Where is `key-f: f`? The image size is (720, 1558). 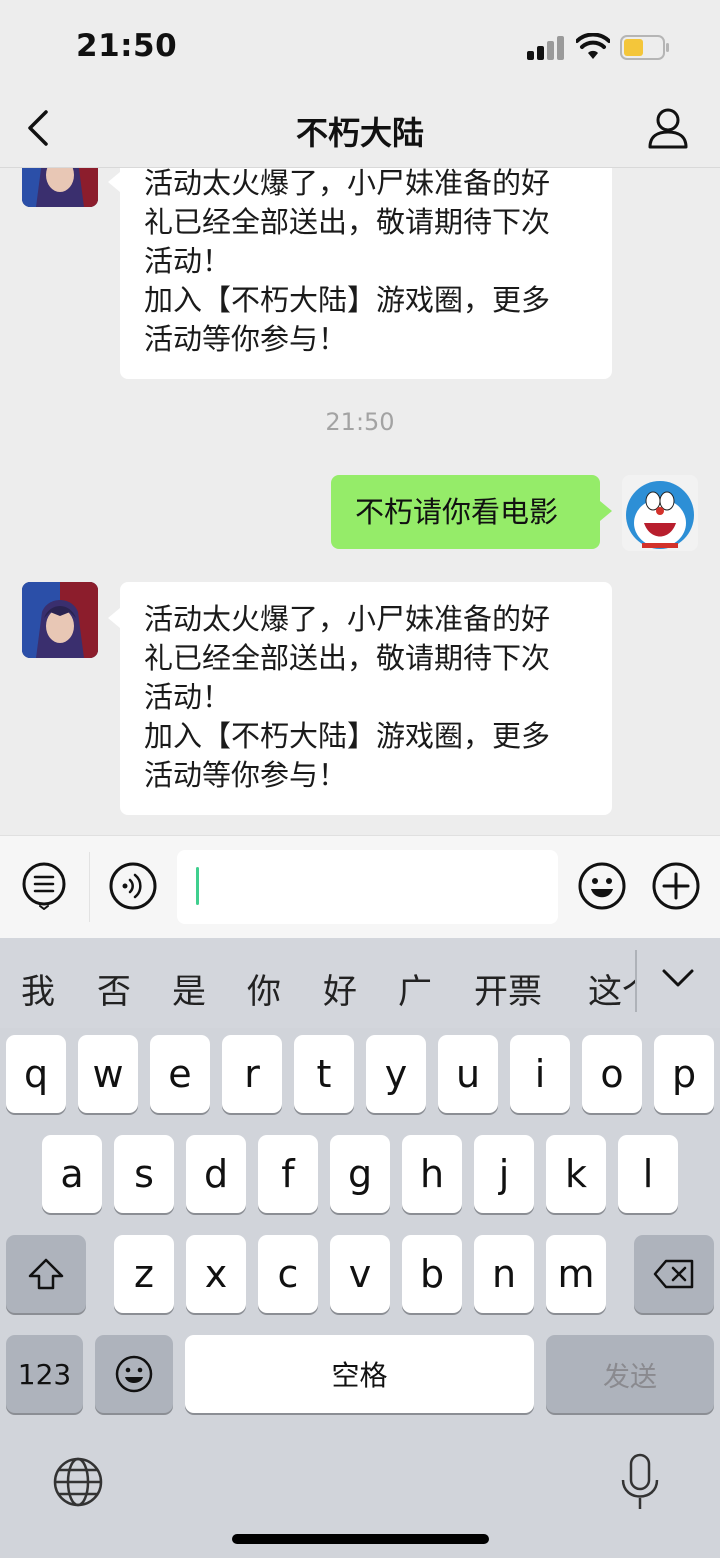
key-f: f is located at coordinates (288, 1174).